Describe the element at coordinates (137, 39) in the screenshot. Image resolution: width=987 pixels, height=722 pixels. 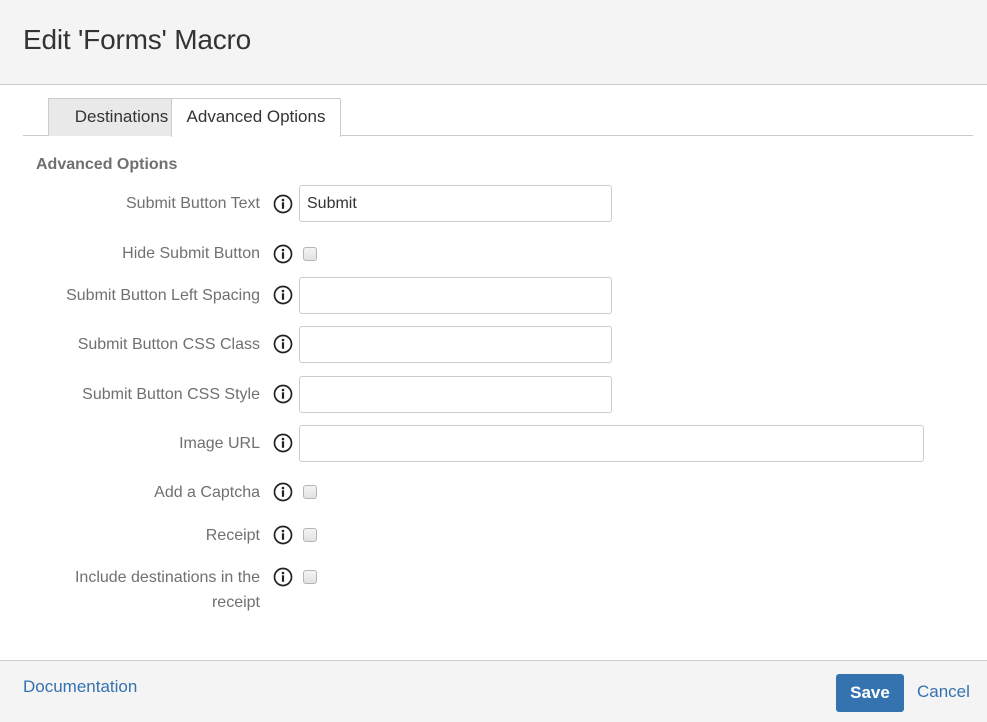
I see `dialog-title: Edit 'Forms' Macro` at that location.